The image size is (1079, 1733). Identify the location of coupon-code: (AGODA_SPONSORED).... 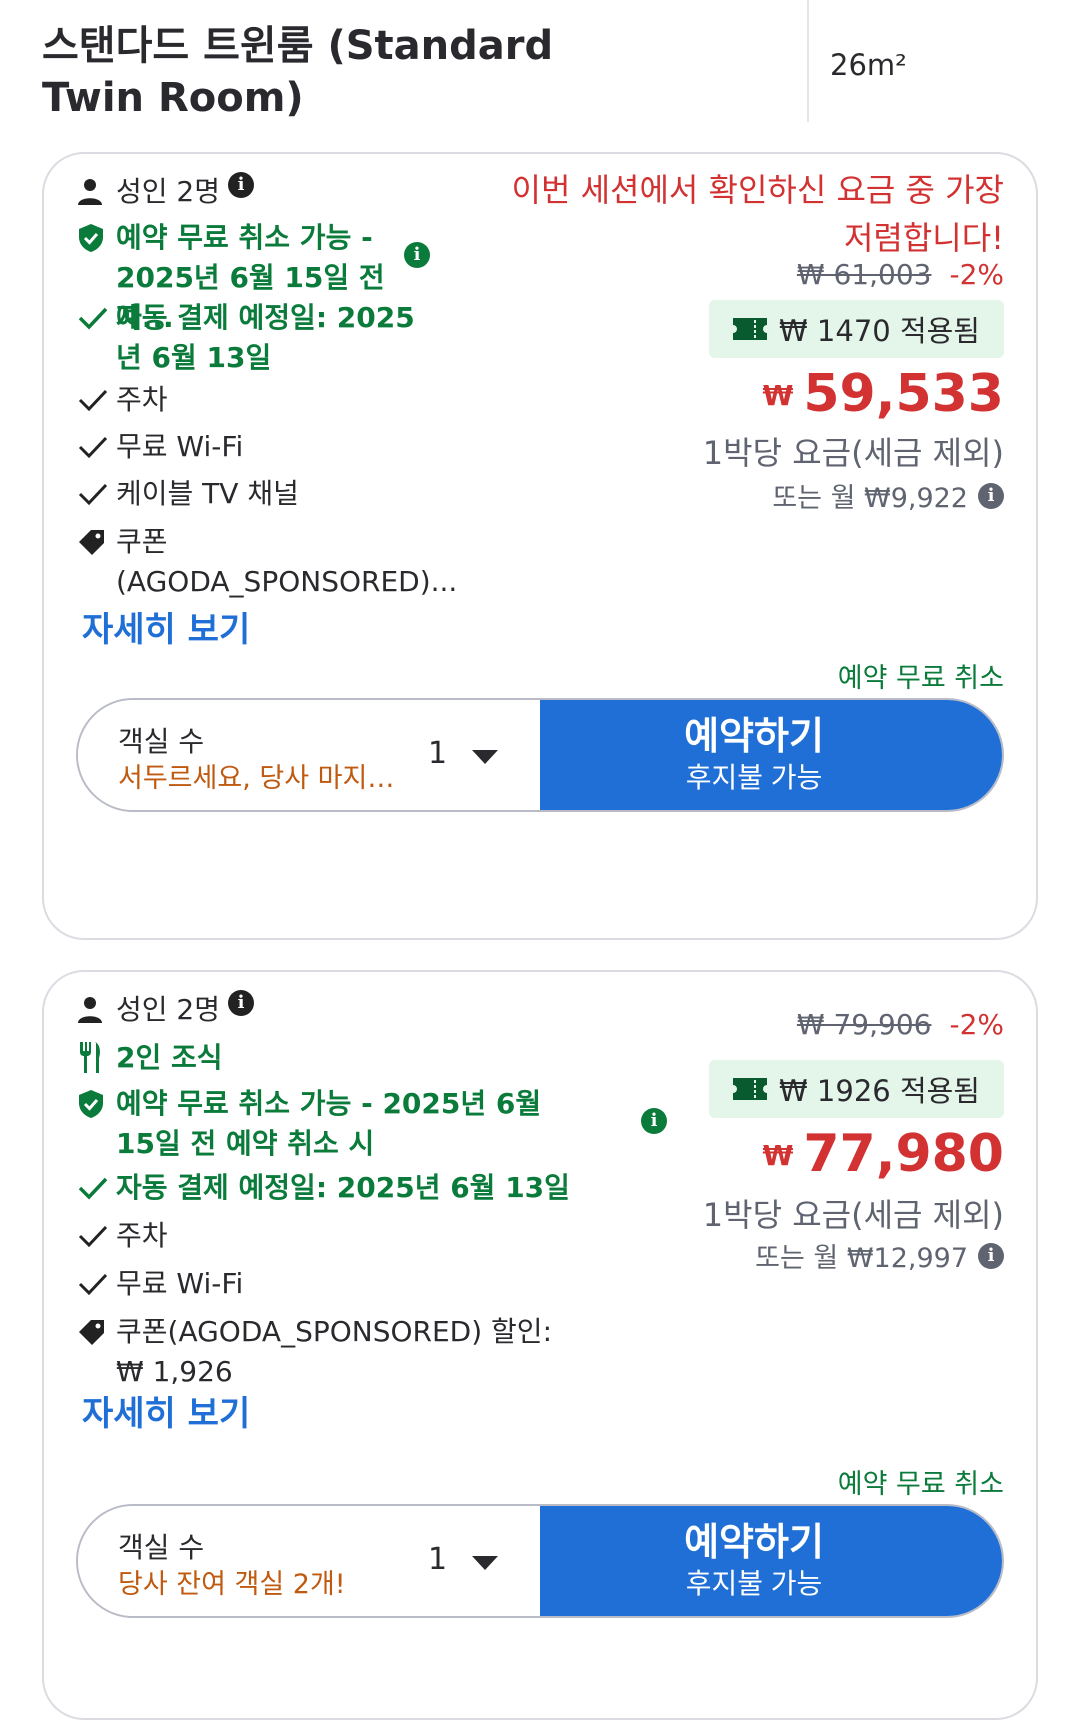
(287, 581).